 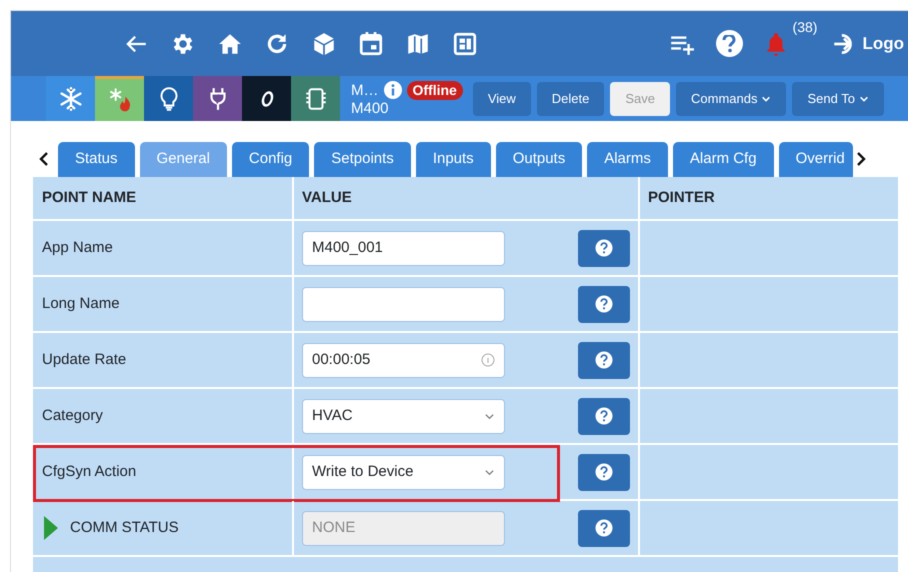 I want to click on toolbar-button: View, so click(x=501, y=99).